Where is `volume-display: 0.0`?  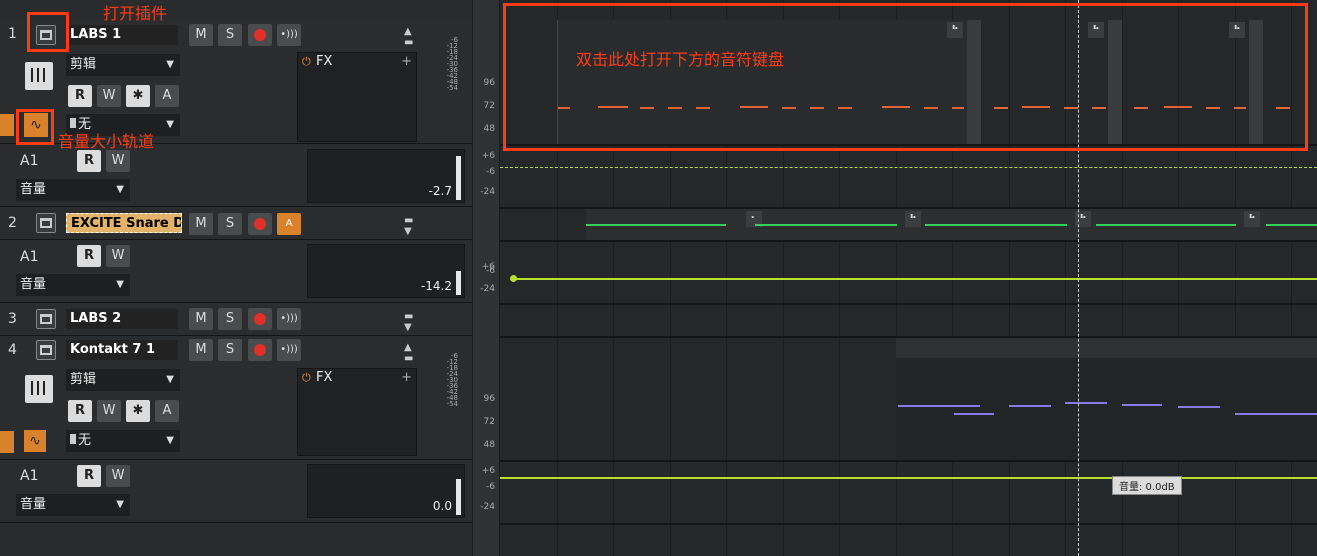 volume-display: 0.0 is located at coordinates (386, 491).